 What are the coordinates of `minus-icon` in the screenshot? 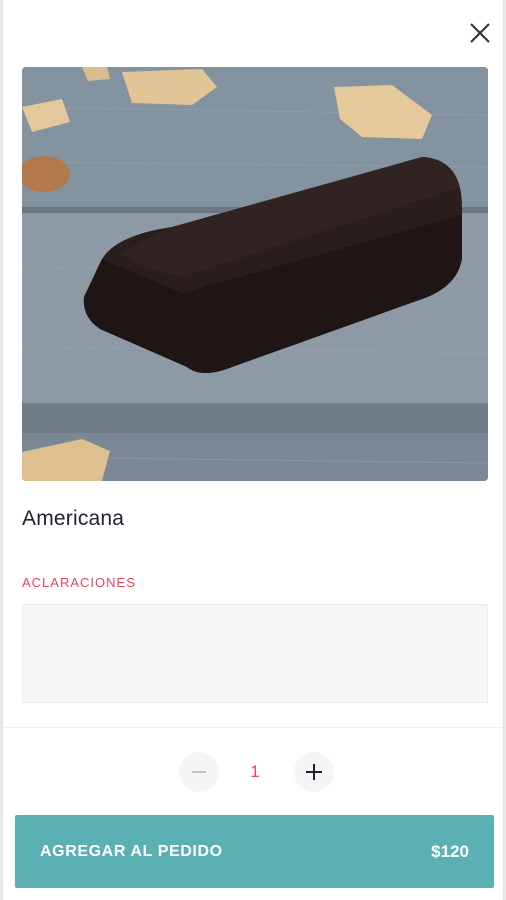 It's located at (199, 772).